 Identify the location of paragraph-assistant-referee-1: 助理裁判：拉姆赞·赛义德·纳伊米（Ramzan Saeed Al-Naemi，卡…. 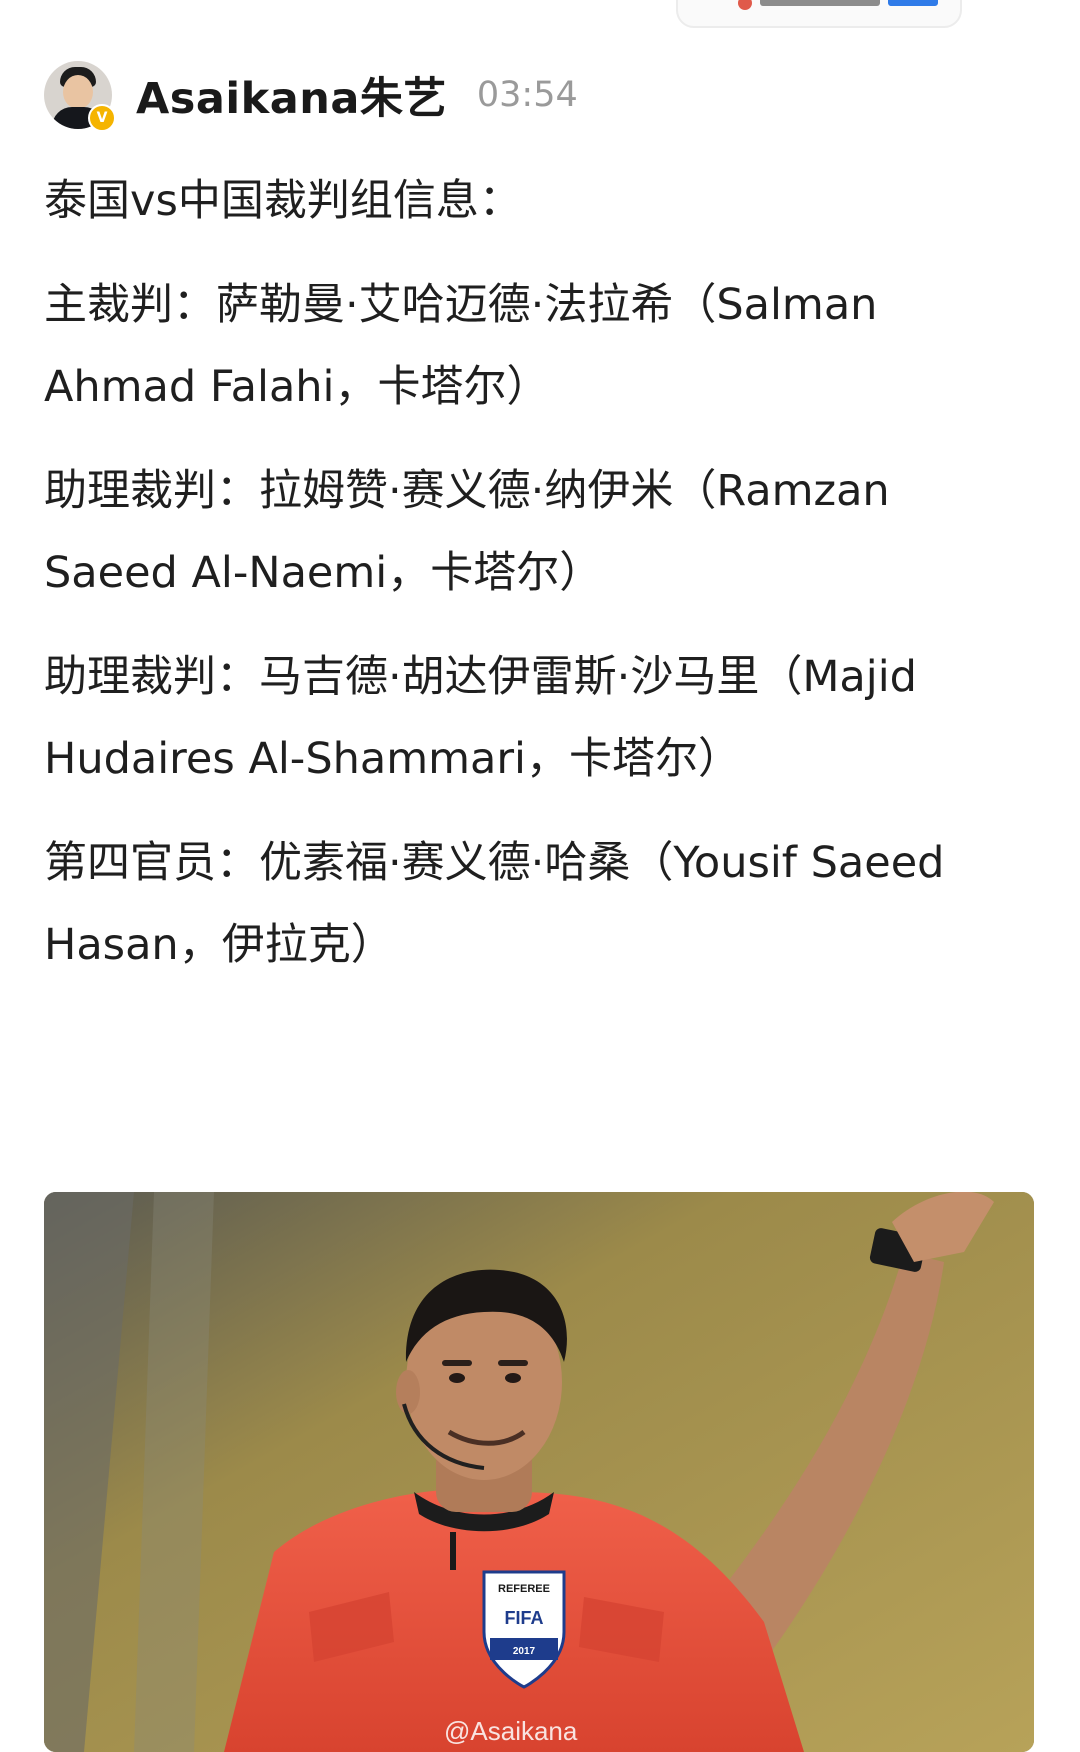
(467, 532).